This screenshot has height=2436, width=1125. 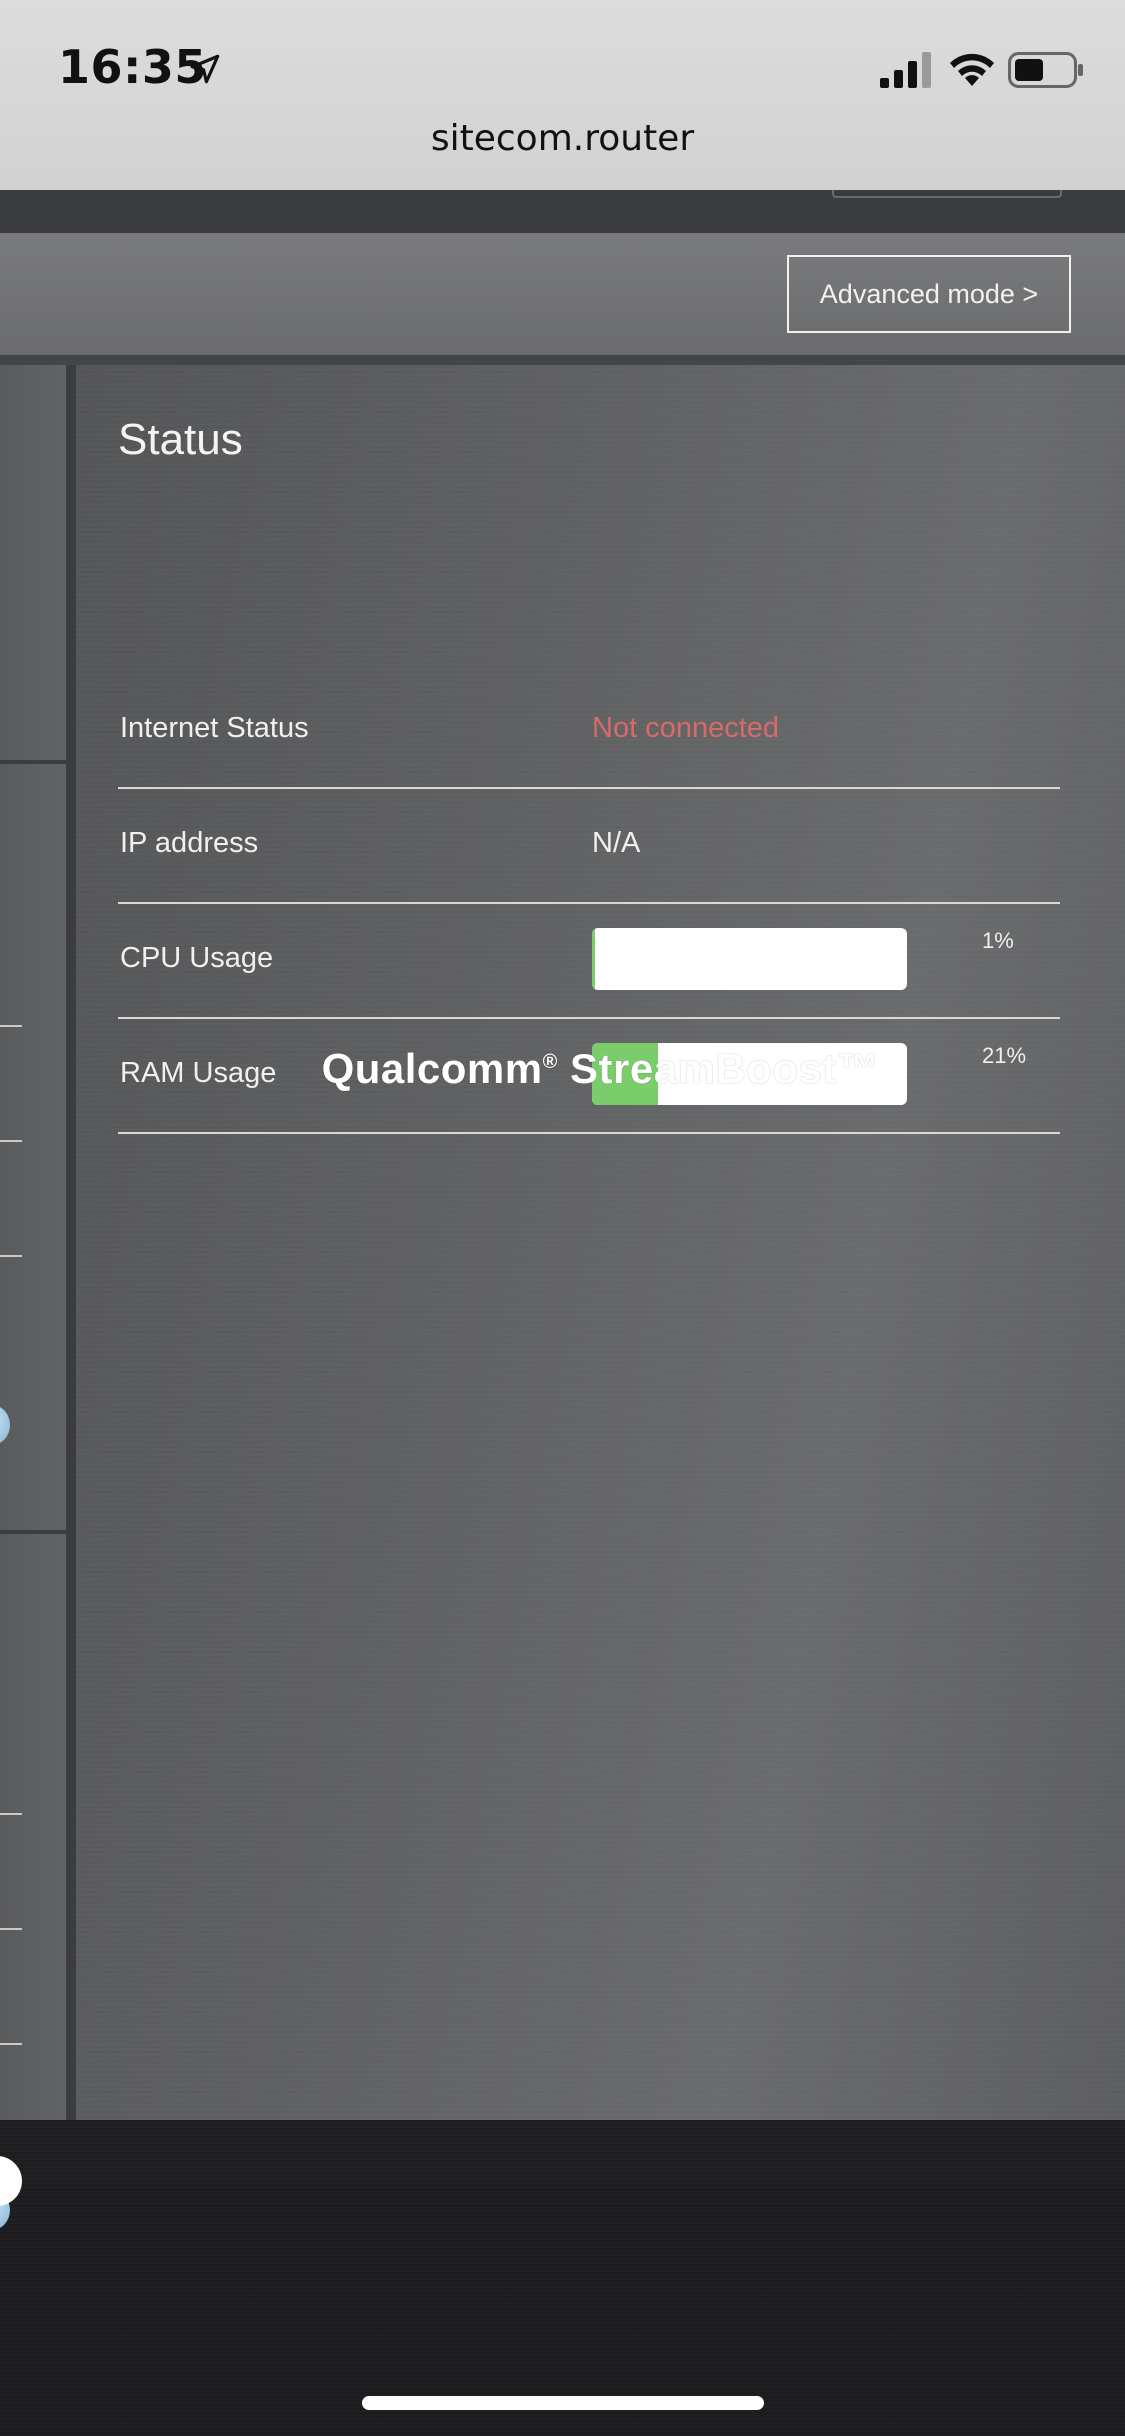 I want to click on logo-name-qualcomm: Qualcomm, so click(x=432, y=1068).